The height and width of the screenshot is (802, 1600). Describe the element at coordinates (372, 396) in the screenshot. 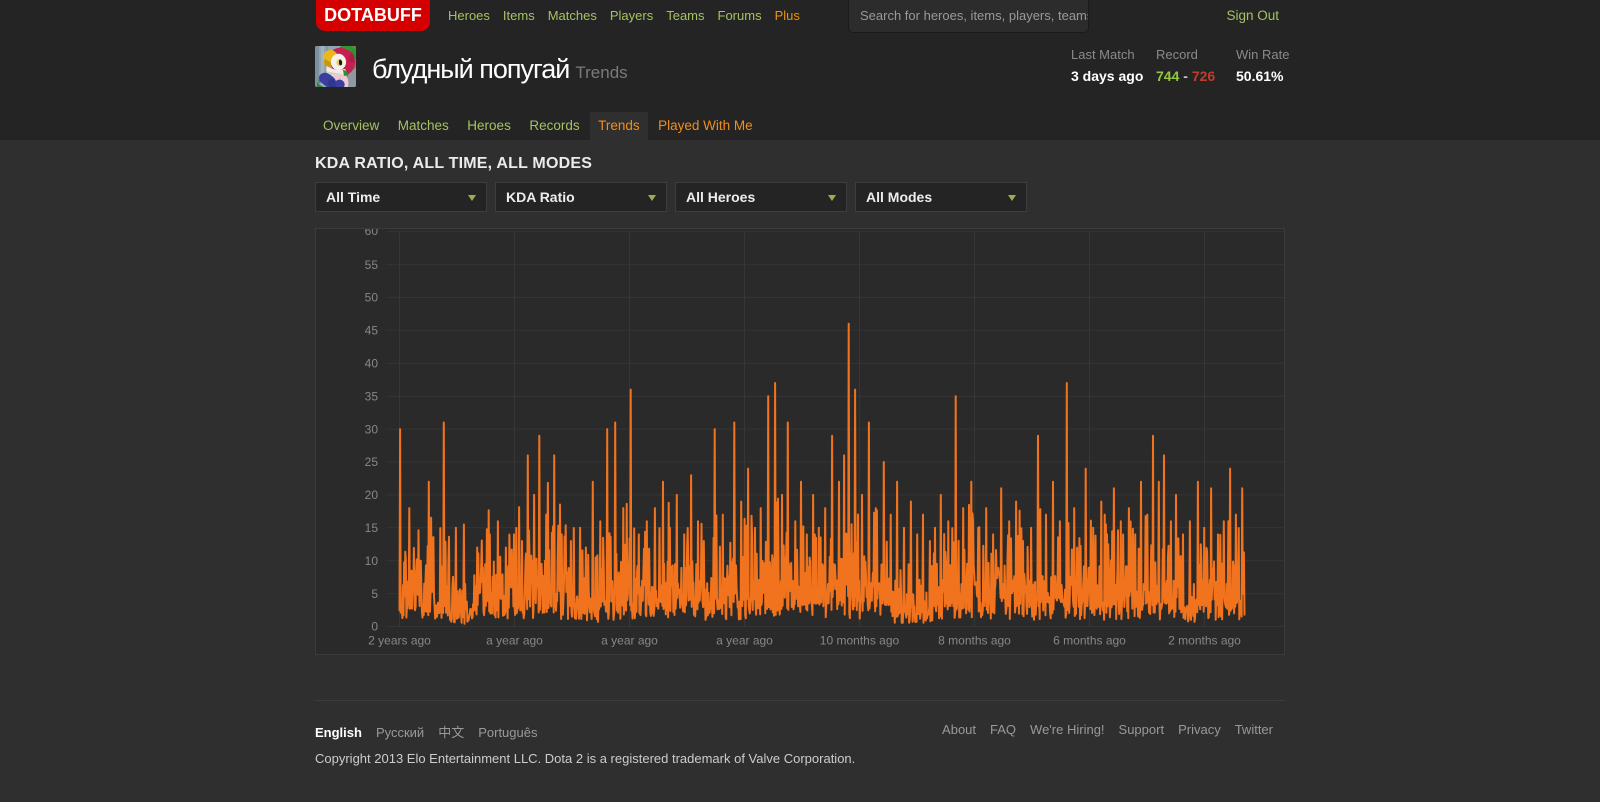

I see `svg-text: 35` at that location.